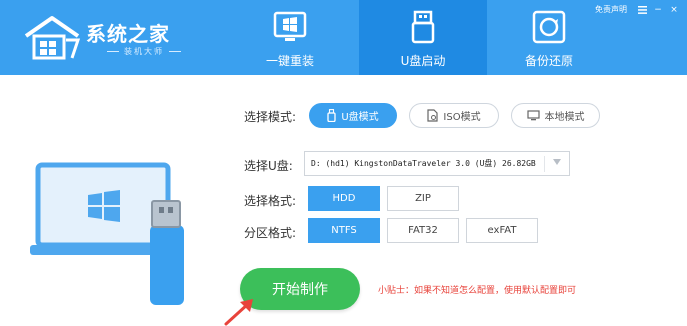 The image size is (687, 326). I want to click on minimize-icon: −, so click(658, 10).